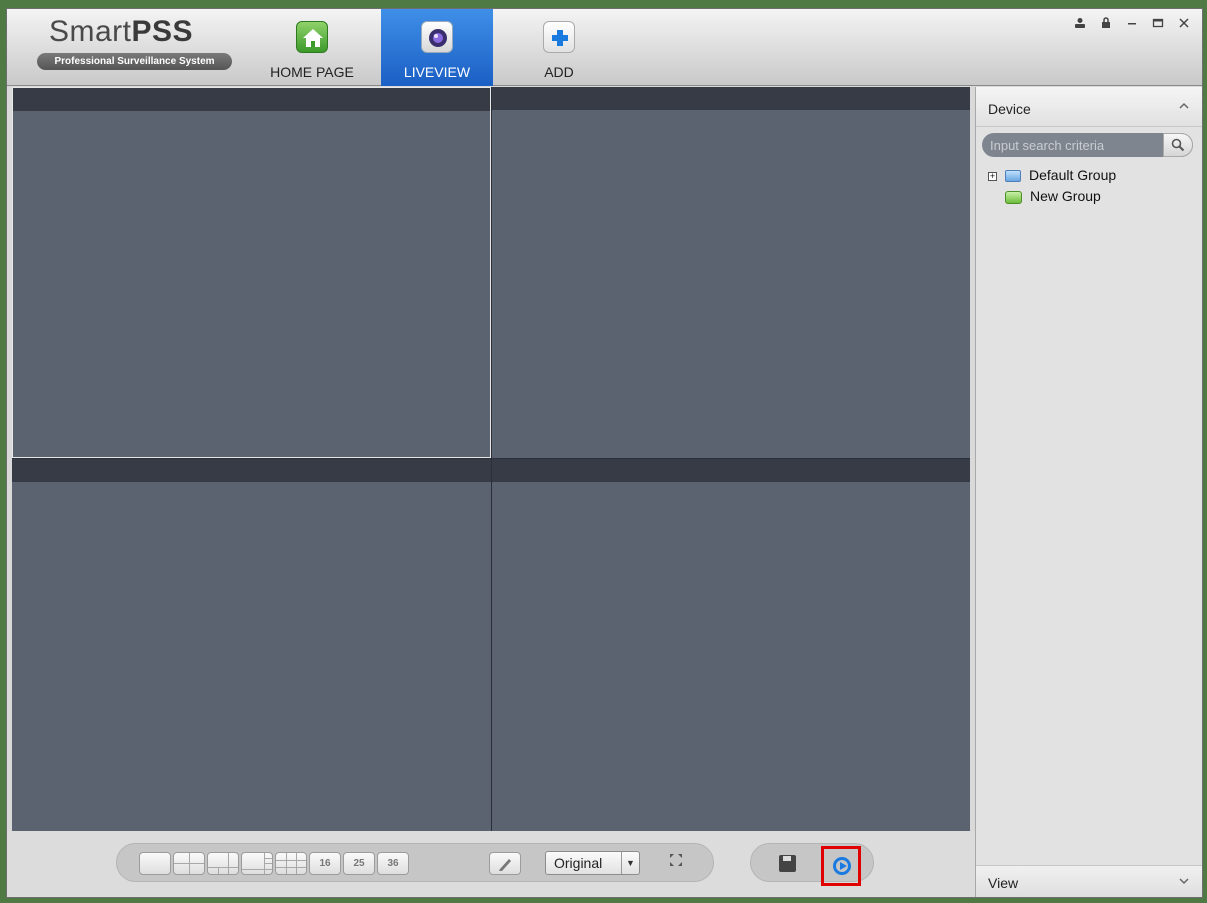  What do you see at coordinates (312, 72) in the screenshot?
I see `tab-home-label: HOME PAGE` at bounding box center [312, 72].